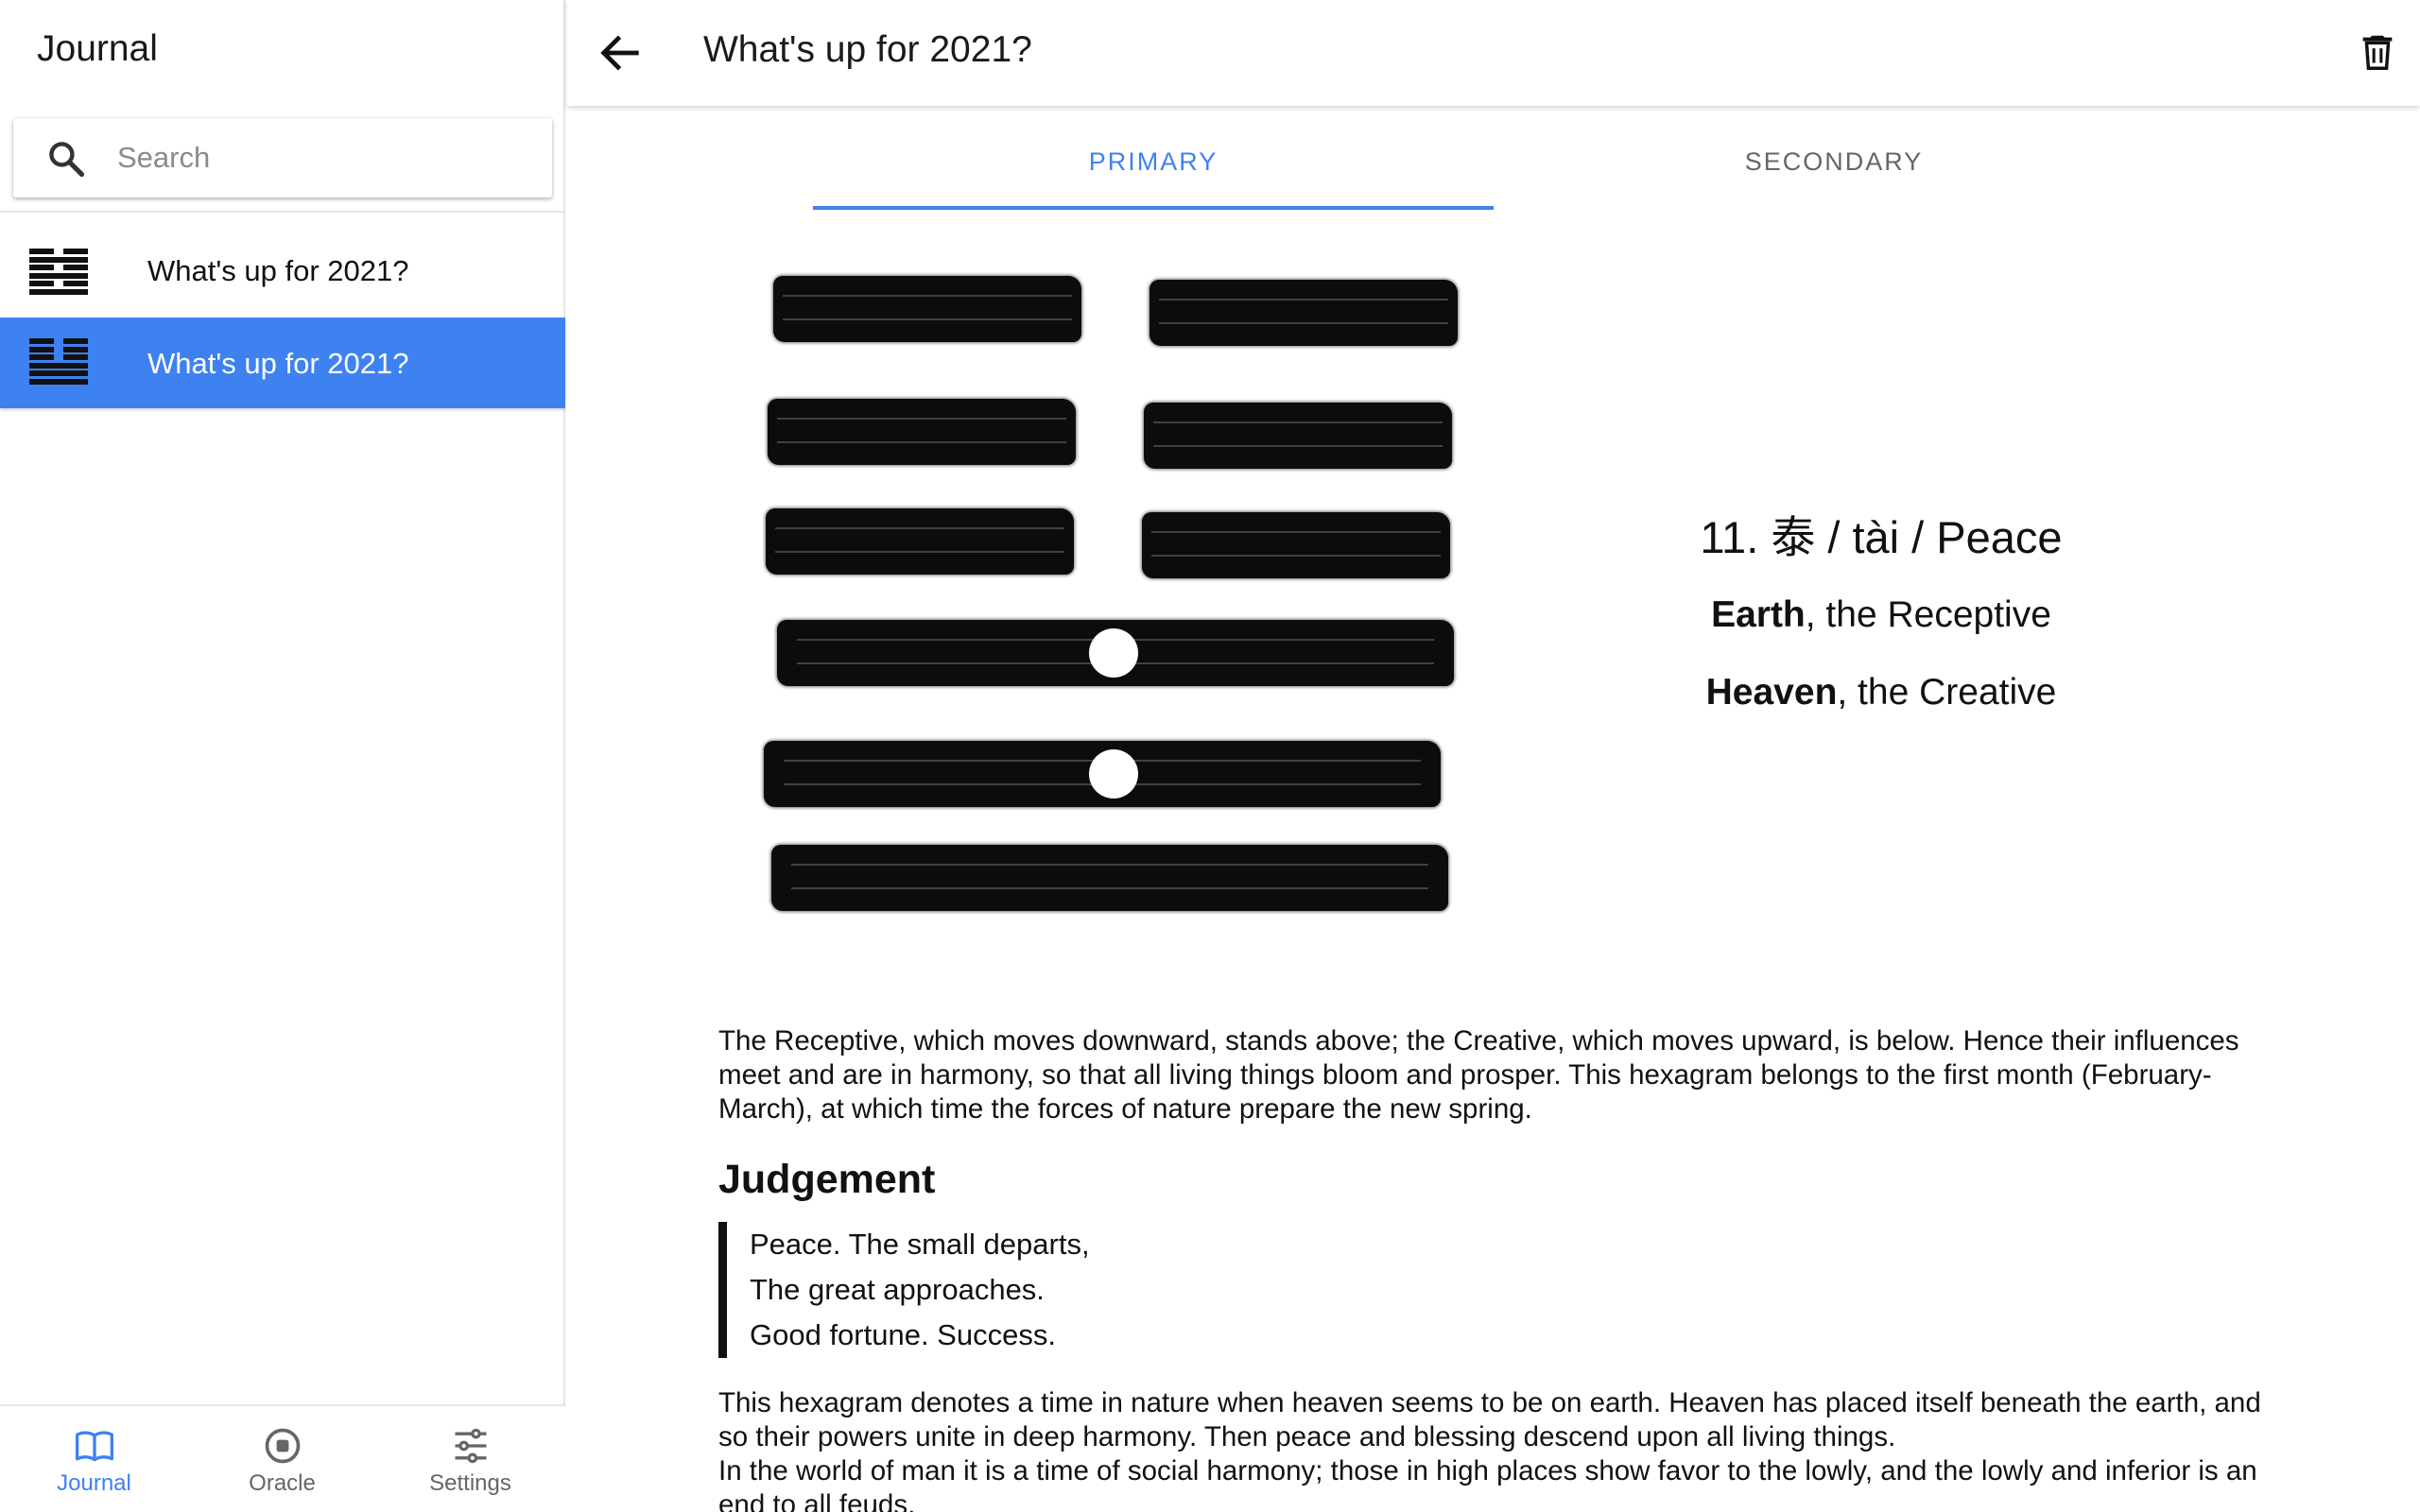 The width and height of the screenshot is (2420, 1512). I want to click on upper-trigram-name: Earth, so click(1758, 614).